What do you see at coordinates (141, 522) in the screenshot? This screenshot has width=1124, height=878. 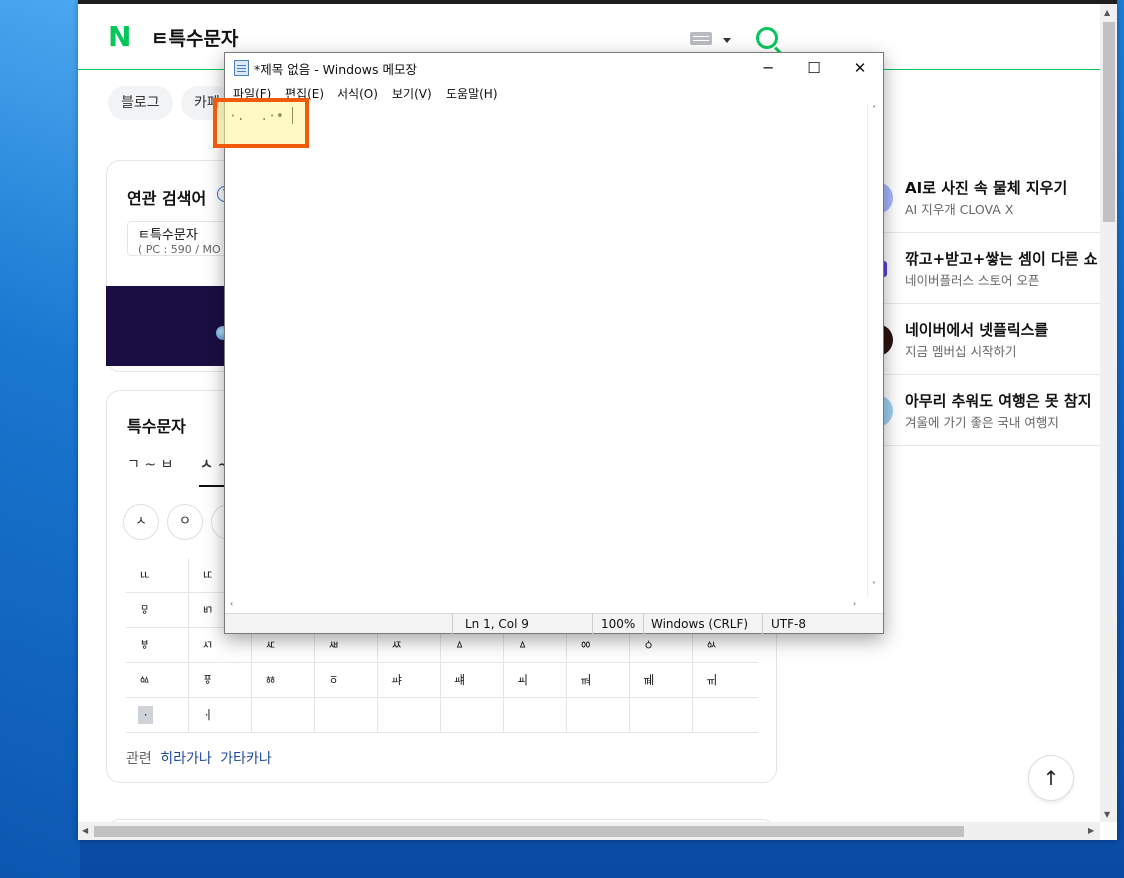 I see `filter-siot: ㅅ` at bounding box center [141, 522].